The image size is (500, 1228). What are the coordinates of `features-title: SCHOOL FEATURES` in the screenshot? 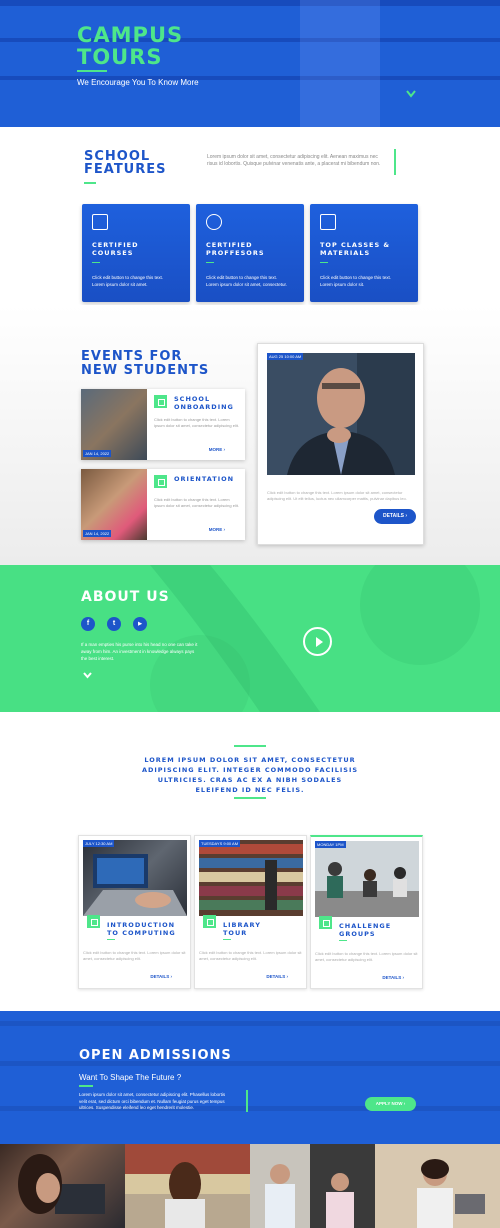 It's located at (125, 163).